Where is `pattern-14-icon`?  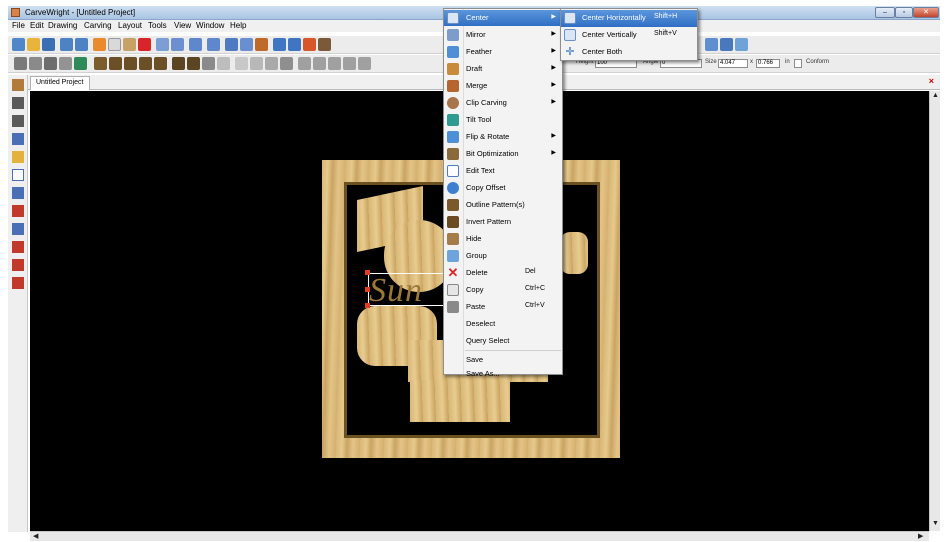 pattern-14-icon is located at coordinates (304, 63).